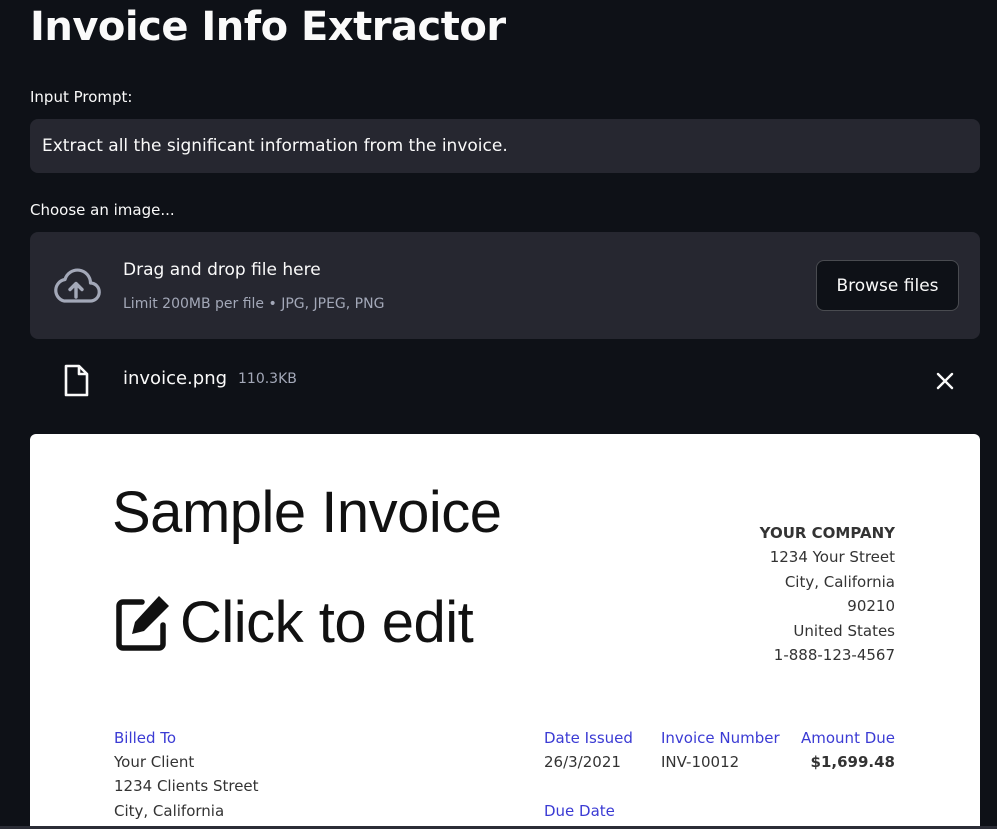 This screenshot has height=829, width=997. I want to click on page-title: Invoice Info Extractor, so click(268, 27).